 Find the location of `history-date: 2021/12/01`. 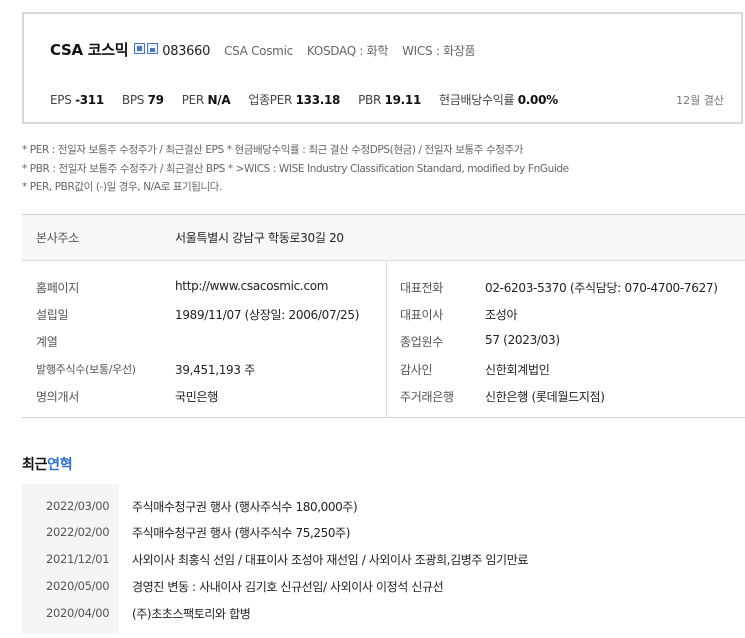

history-date: 2021/12/01 is located at coordinates (78, 559).